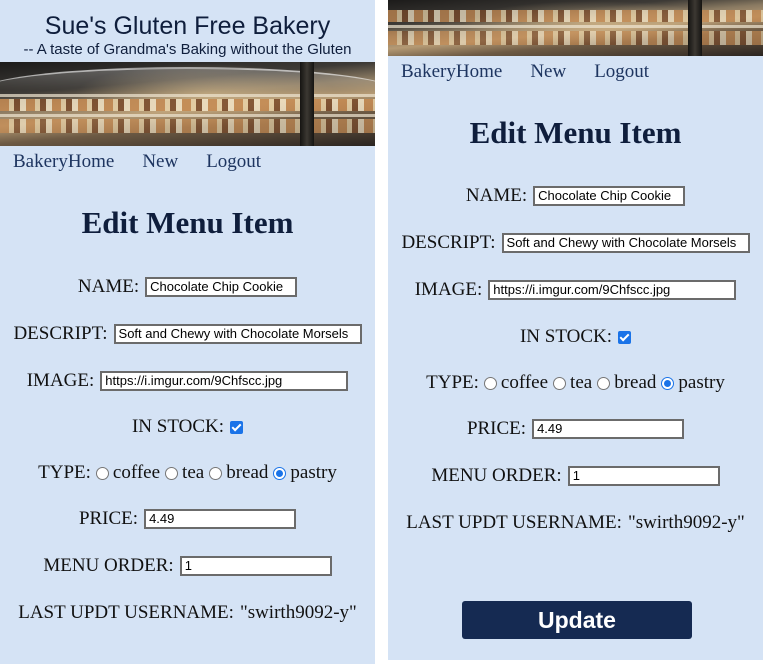 Image resolution: width=763 pixels, height=664 pixels. I want to click on site-title: Sue's Gluten Free Bakery, so click(187, 26).